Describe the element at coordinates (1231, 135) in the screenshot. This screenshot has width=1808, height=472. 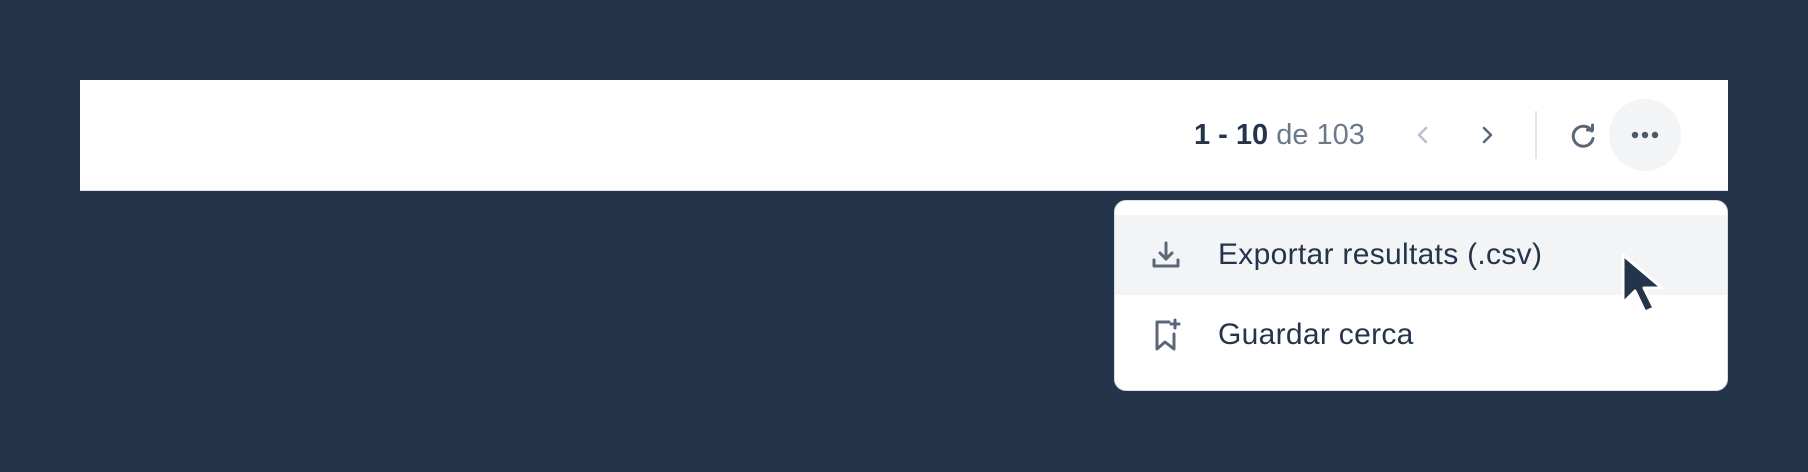
I see `pagination-range: 1 - 10` at that location.